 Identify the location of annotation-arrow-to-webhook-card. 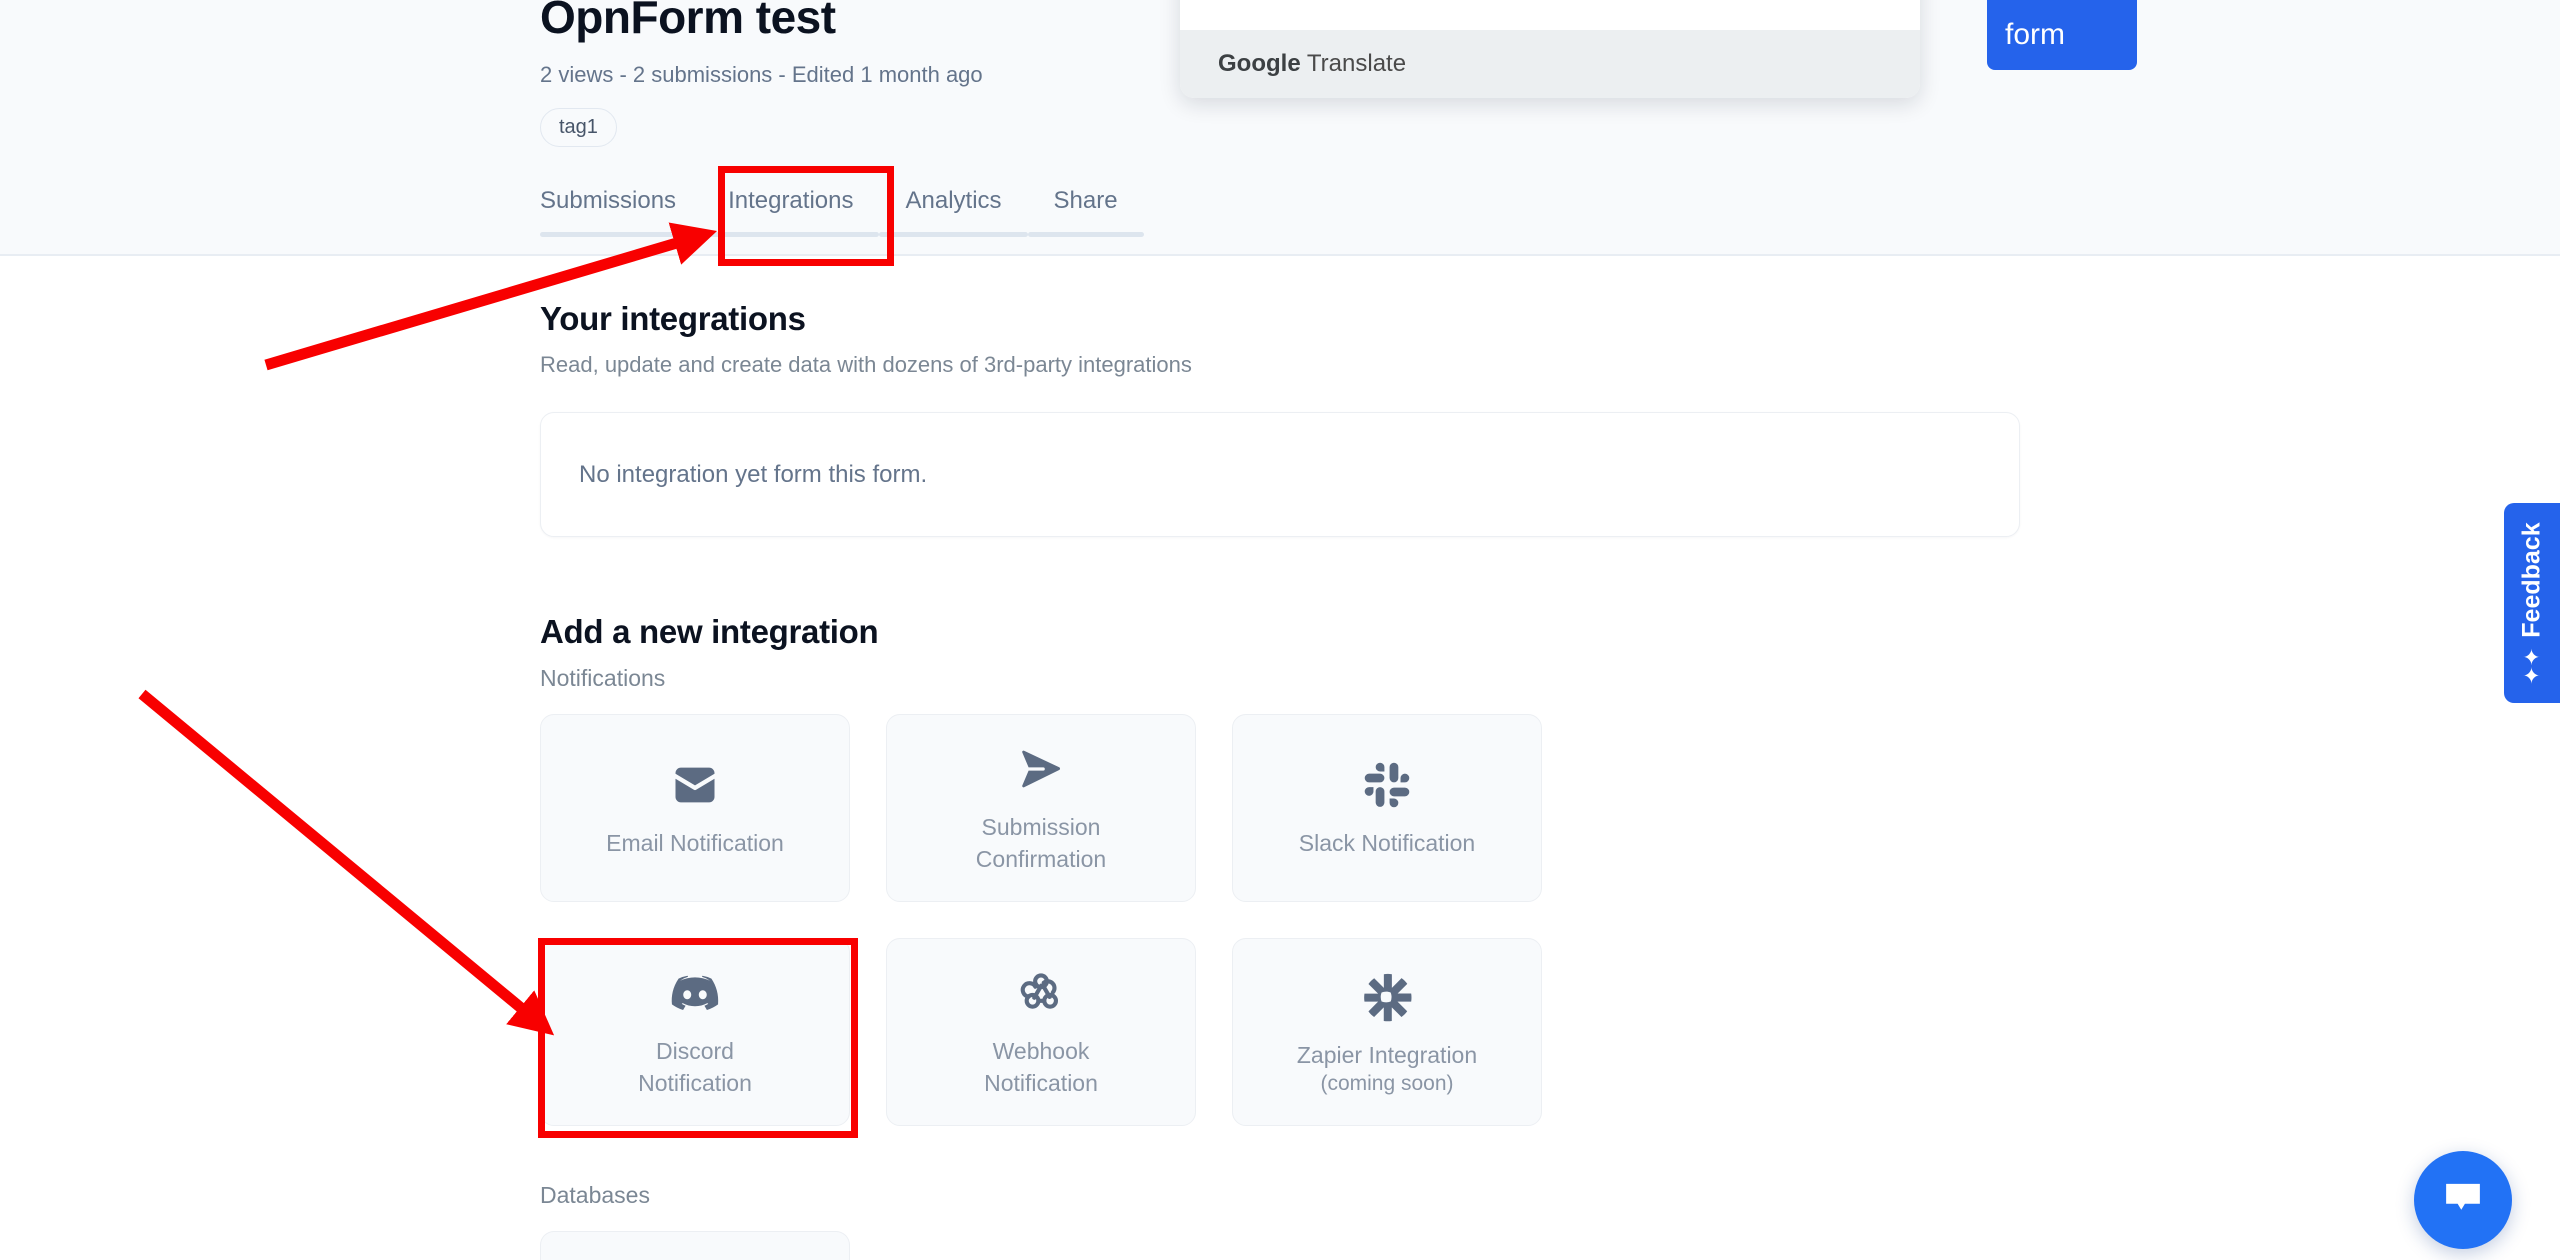
(346, 862).